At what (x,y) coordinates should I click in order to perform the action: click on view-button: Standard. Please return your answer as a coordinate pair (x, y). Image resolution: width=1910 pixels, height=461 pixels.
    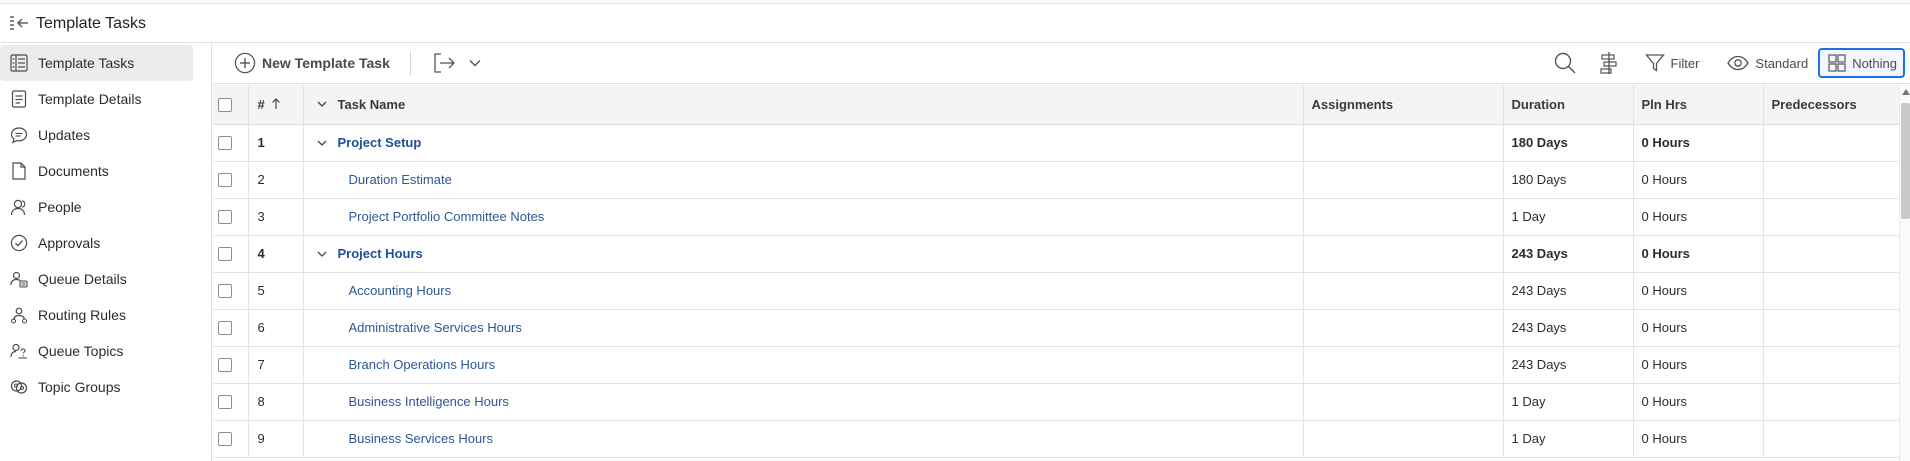
    Looking at the image, I should click on (1767, 63).